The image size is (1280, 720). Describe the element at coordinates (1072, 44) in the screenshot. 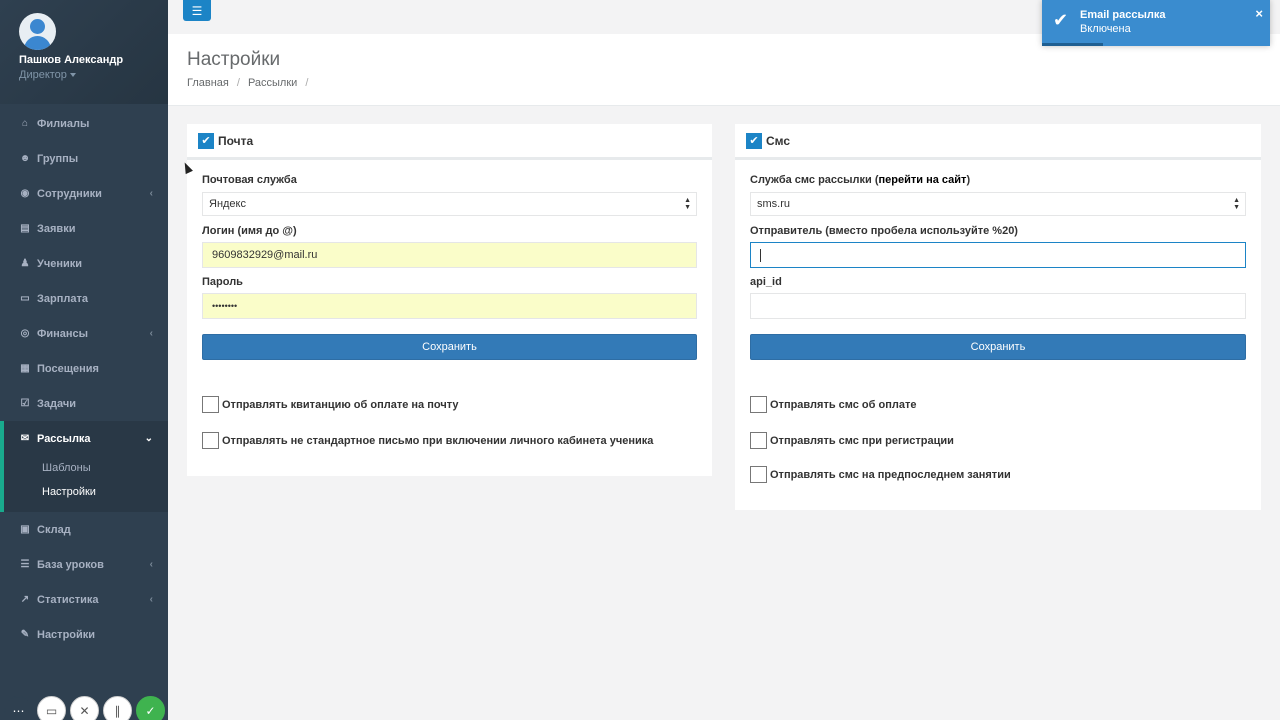

I see `toast-progress-bar` at that location.